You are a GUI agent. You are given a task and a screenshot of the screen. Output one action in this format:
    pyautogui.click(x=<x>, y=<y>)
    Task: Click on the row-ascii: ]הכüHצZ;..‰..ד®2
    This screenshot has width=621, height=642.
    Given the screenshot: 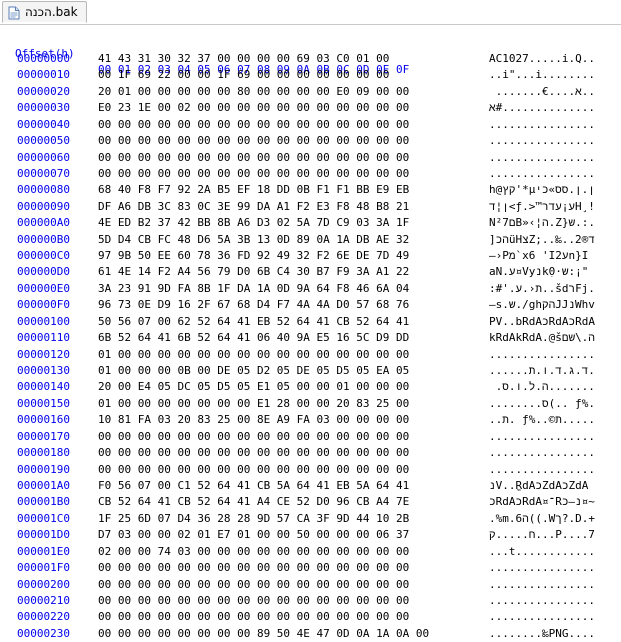 What is the action you would take?
    pyautogui.click(x=542, y=240)
    